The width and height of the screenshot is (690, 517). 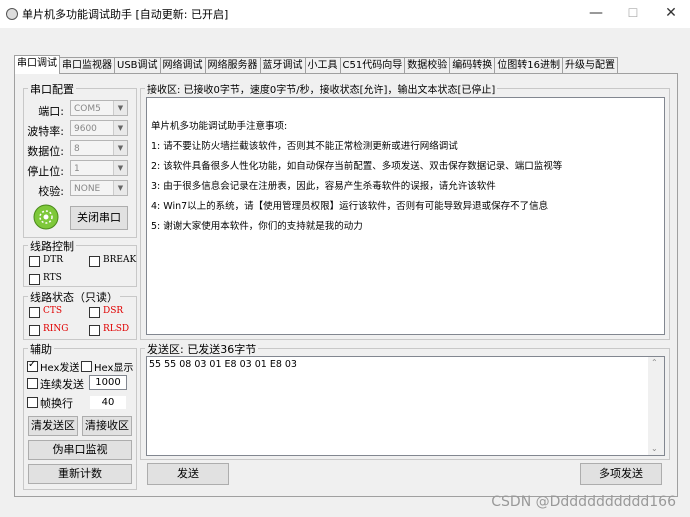 I want to click on tab-bitmap-to-hex: 位图转16进制, so click(x=528, y=65).